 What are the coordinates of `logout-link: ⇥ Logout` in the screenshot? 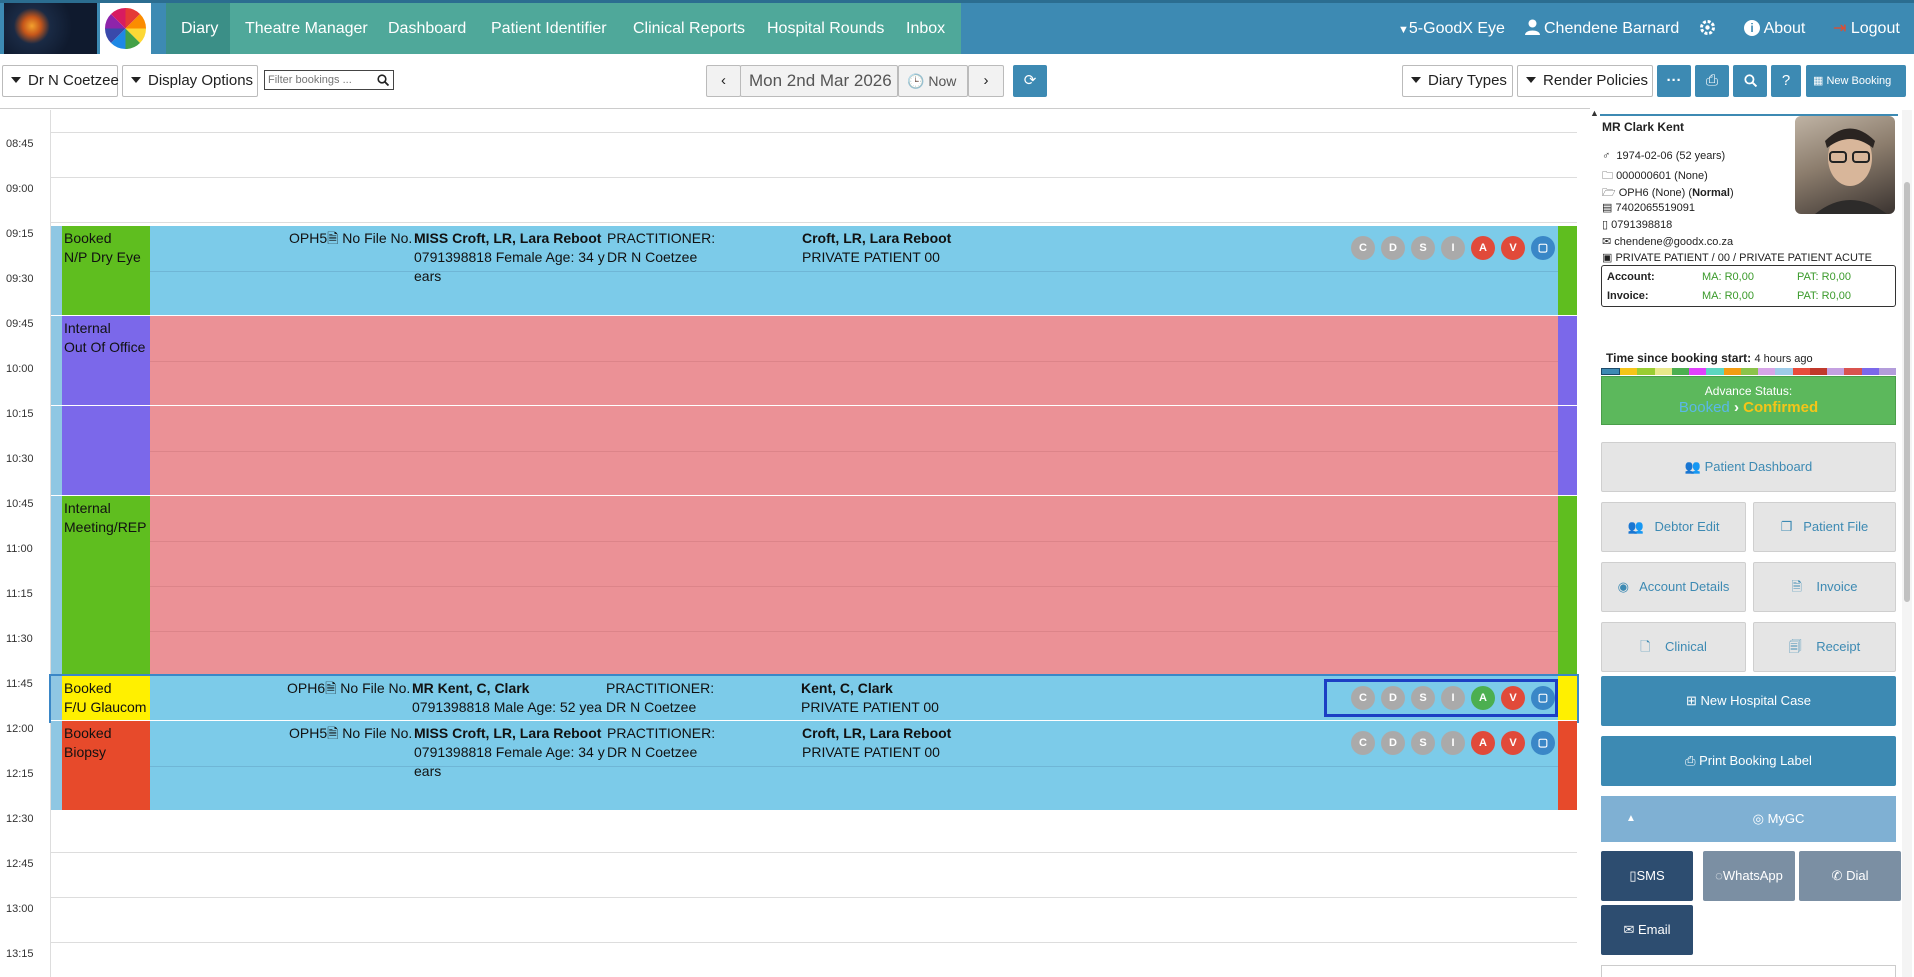 It's located at (1866, 28).